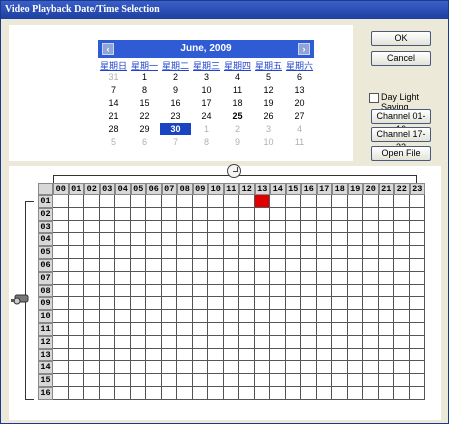 Image resolution: width=449 pixels, height=424 pixels. What do you see at coordinates (206, 142) in the screenshot?
I see `calendar-day: 8` at bounding box center [206, 142].